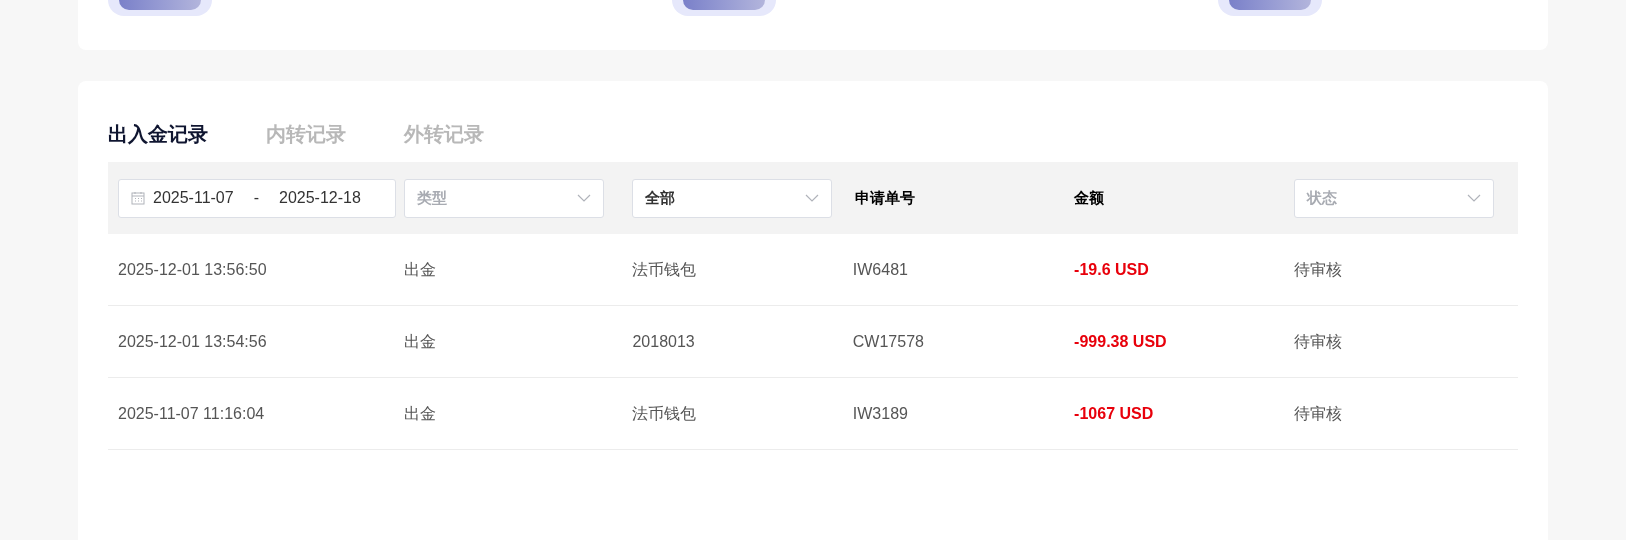 Image resolution: width=1626 pixels, height=540 pixels. I want to click on date-start: 2025-11-07, so click(193, 198).